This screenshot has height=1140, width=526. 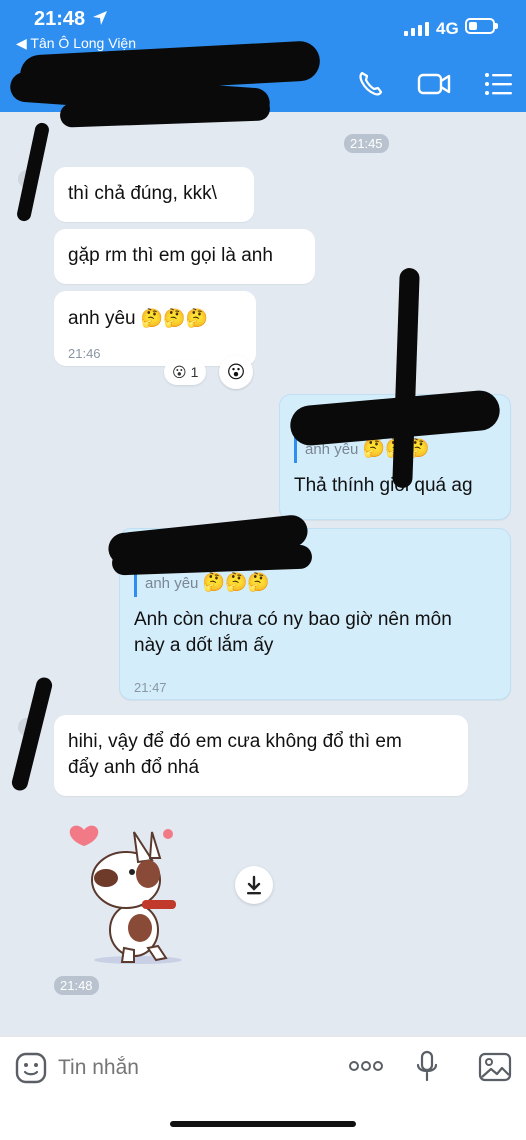 I want to click on signal-icon, so click(x=416, y=29).